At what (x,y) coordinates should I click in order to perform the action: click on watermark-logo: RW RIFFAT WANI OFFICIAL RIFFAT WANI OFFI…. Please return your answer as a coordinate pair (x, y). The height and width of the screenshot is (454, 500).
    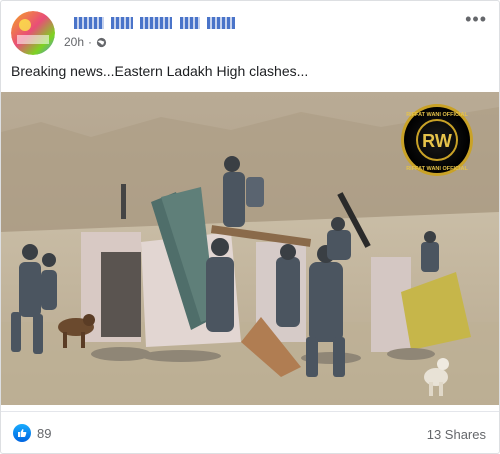
    Looking at the image, I should click on (437, 140).